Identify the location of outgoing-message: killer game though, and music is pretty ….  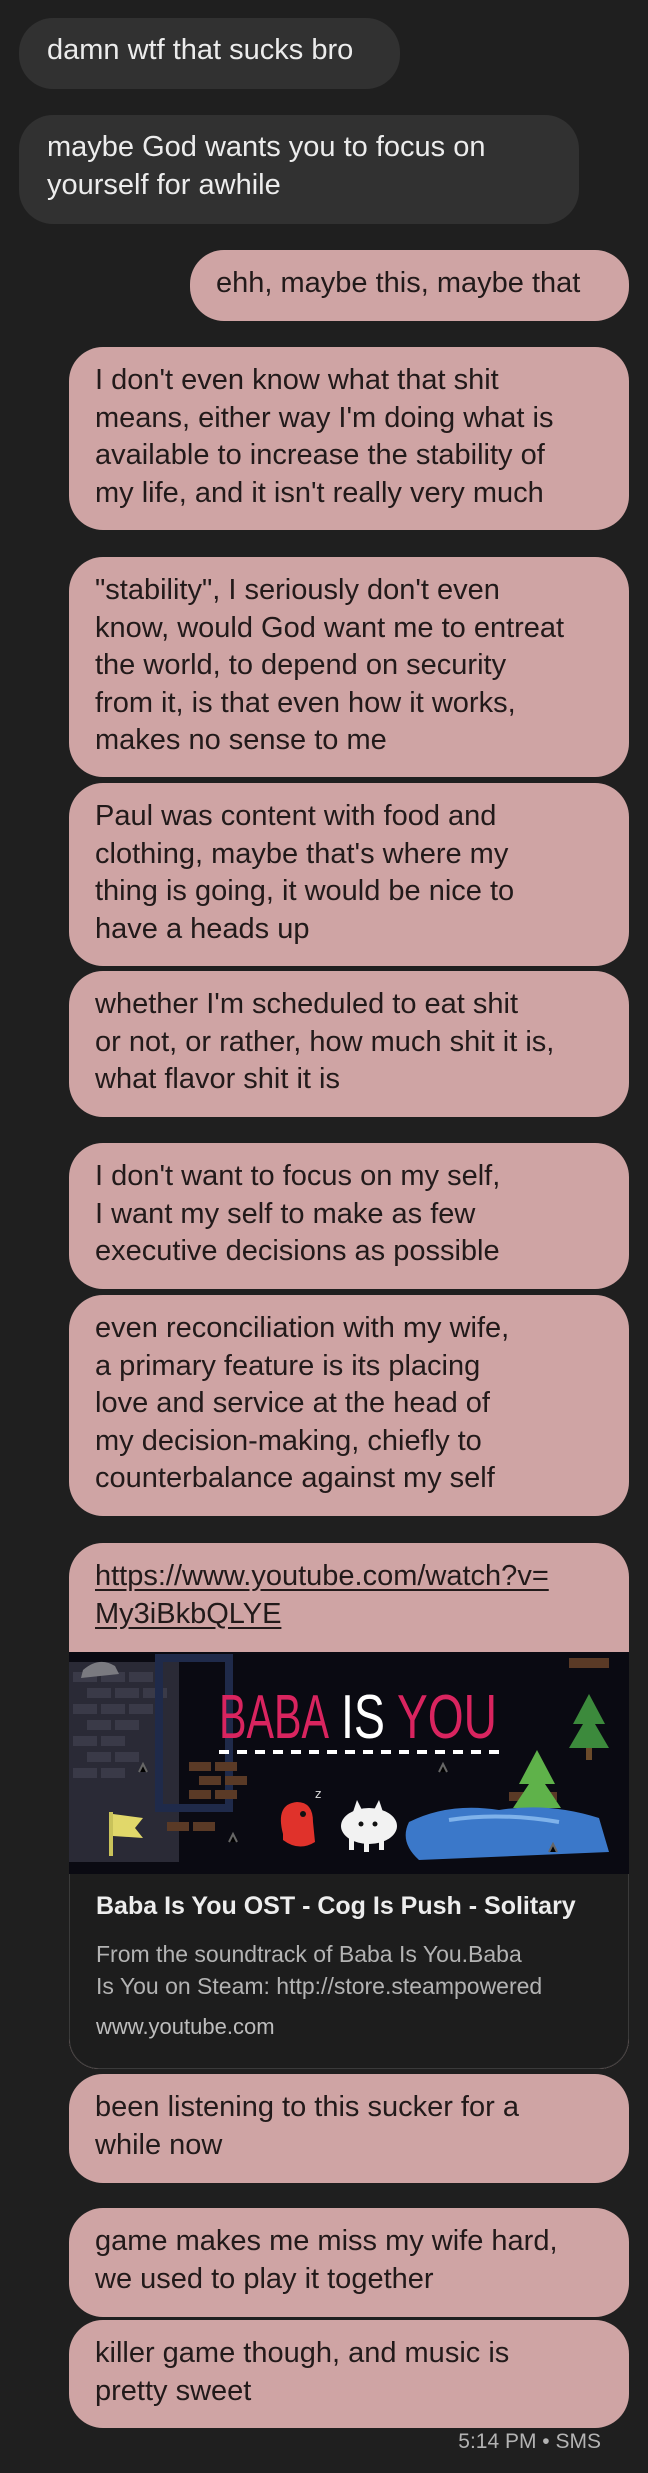
(349, 2374).